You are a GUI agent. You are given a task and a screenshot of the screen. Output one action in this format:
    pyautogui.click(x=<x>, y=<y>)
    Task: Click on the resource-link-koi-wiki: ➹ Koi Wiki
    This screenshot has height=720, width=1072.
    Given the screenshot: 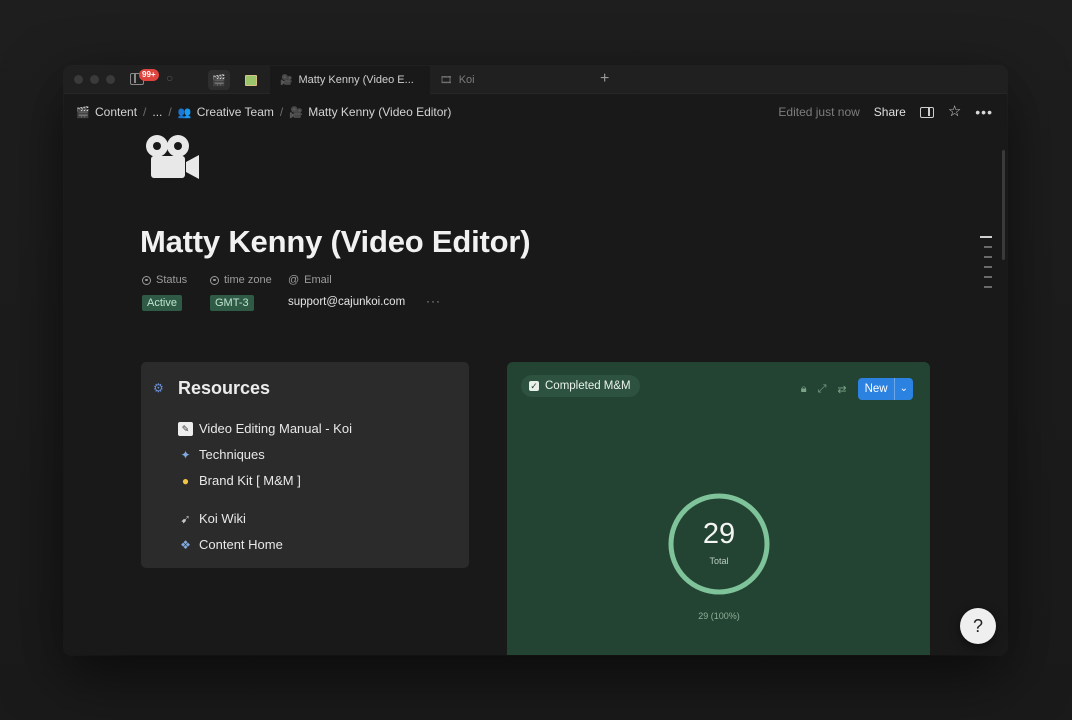 What is the action you would take?
    pyautogui.click(x=212, y=518)
    